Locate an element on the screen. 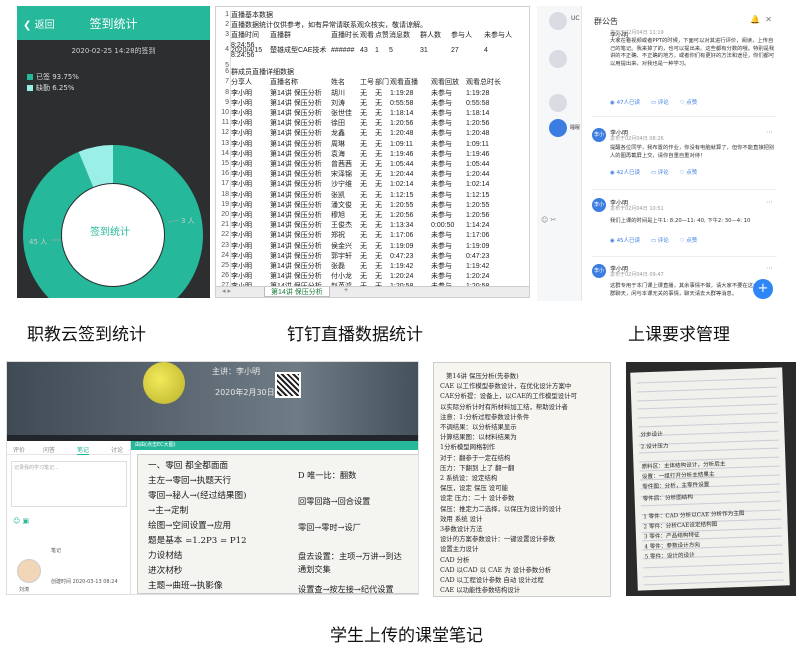  sheet-cell: 1 is located at coordinates (381, 50).